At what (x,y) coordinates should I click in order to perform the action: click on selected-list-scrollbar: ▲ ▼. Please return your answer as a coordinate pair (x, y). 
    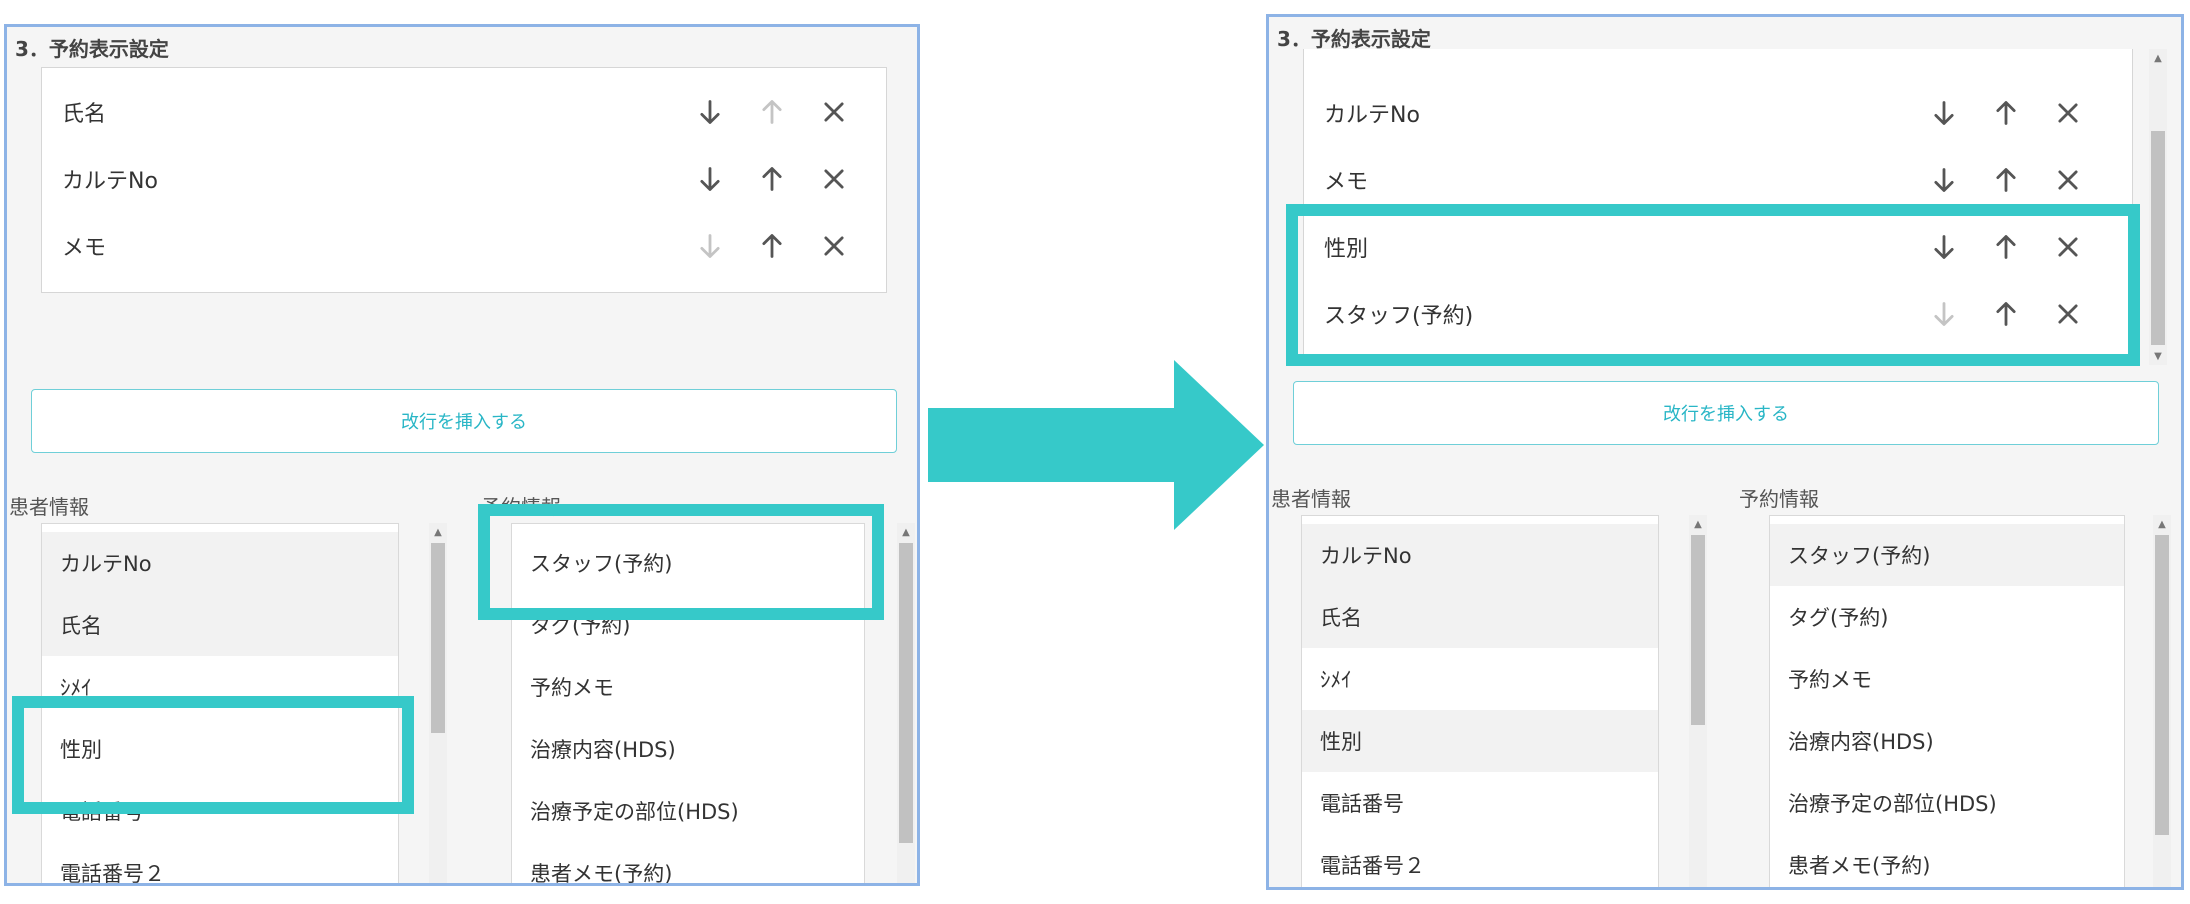
    Looking at the image, I should click on (2158, 207).